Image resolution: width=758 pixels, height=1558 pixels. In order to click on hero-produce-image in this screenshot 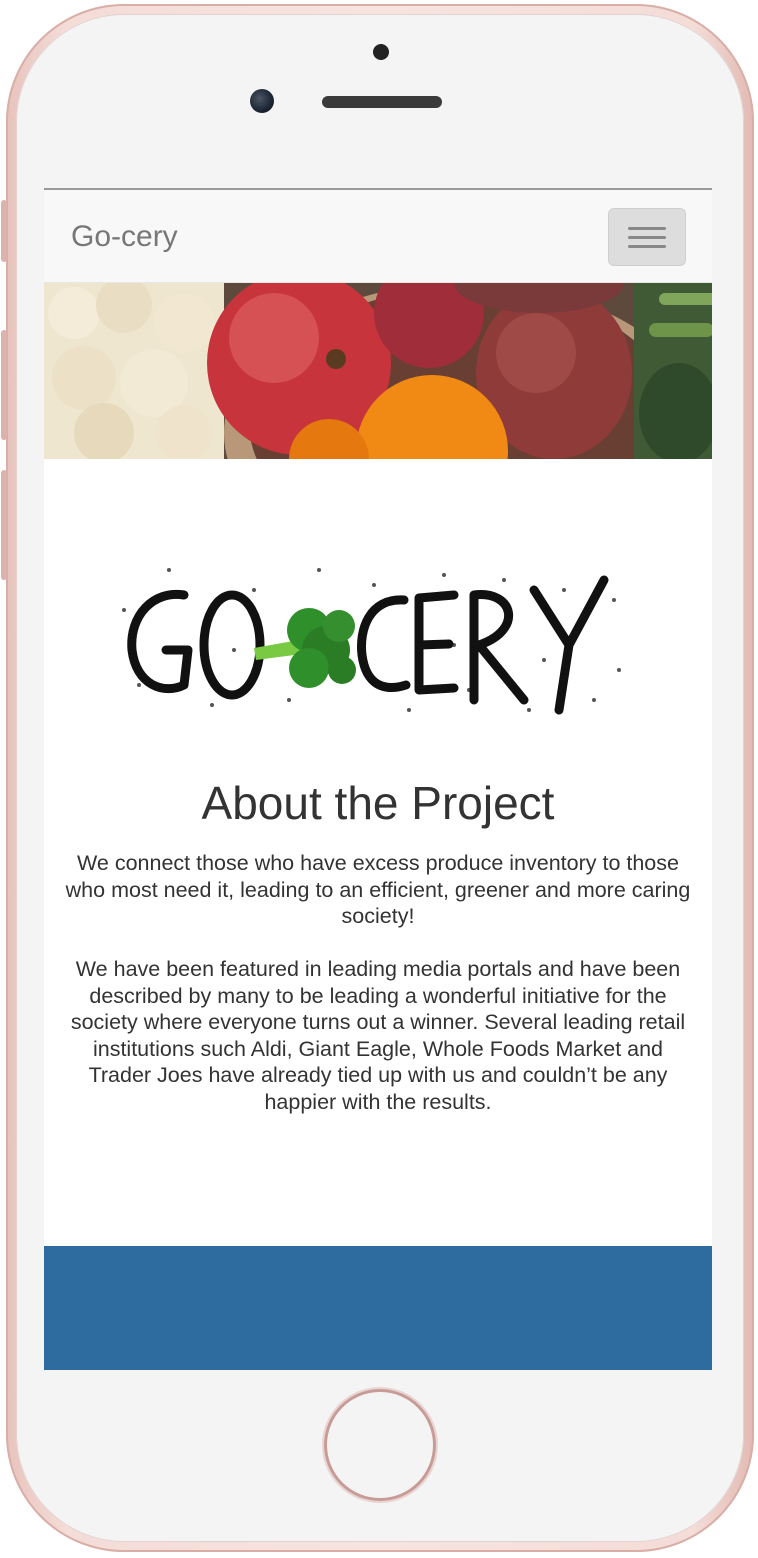, I will do `click(378, 371)`.